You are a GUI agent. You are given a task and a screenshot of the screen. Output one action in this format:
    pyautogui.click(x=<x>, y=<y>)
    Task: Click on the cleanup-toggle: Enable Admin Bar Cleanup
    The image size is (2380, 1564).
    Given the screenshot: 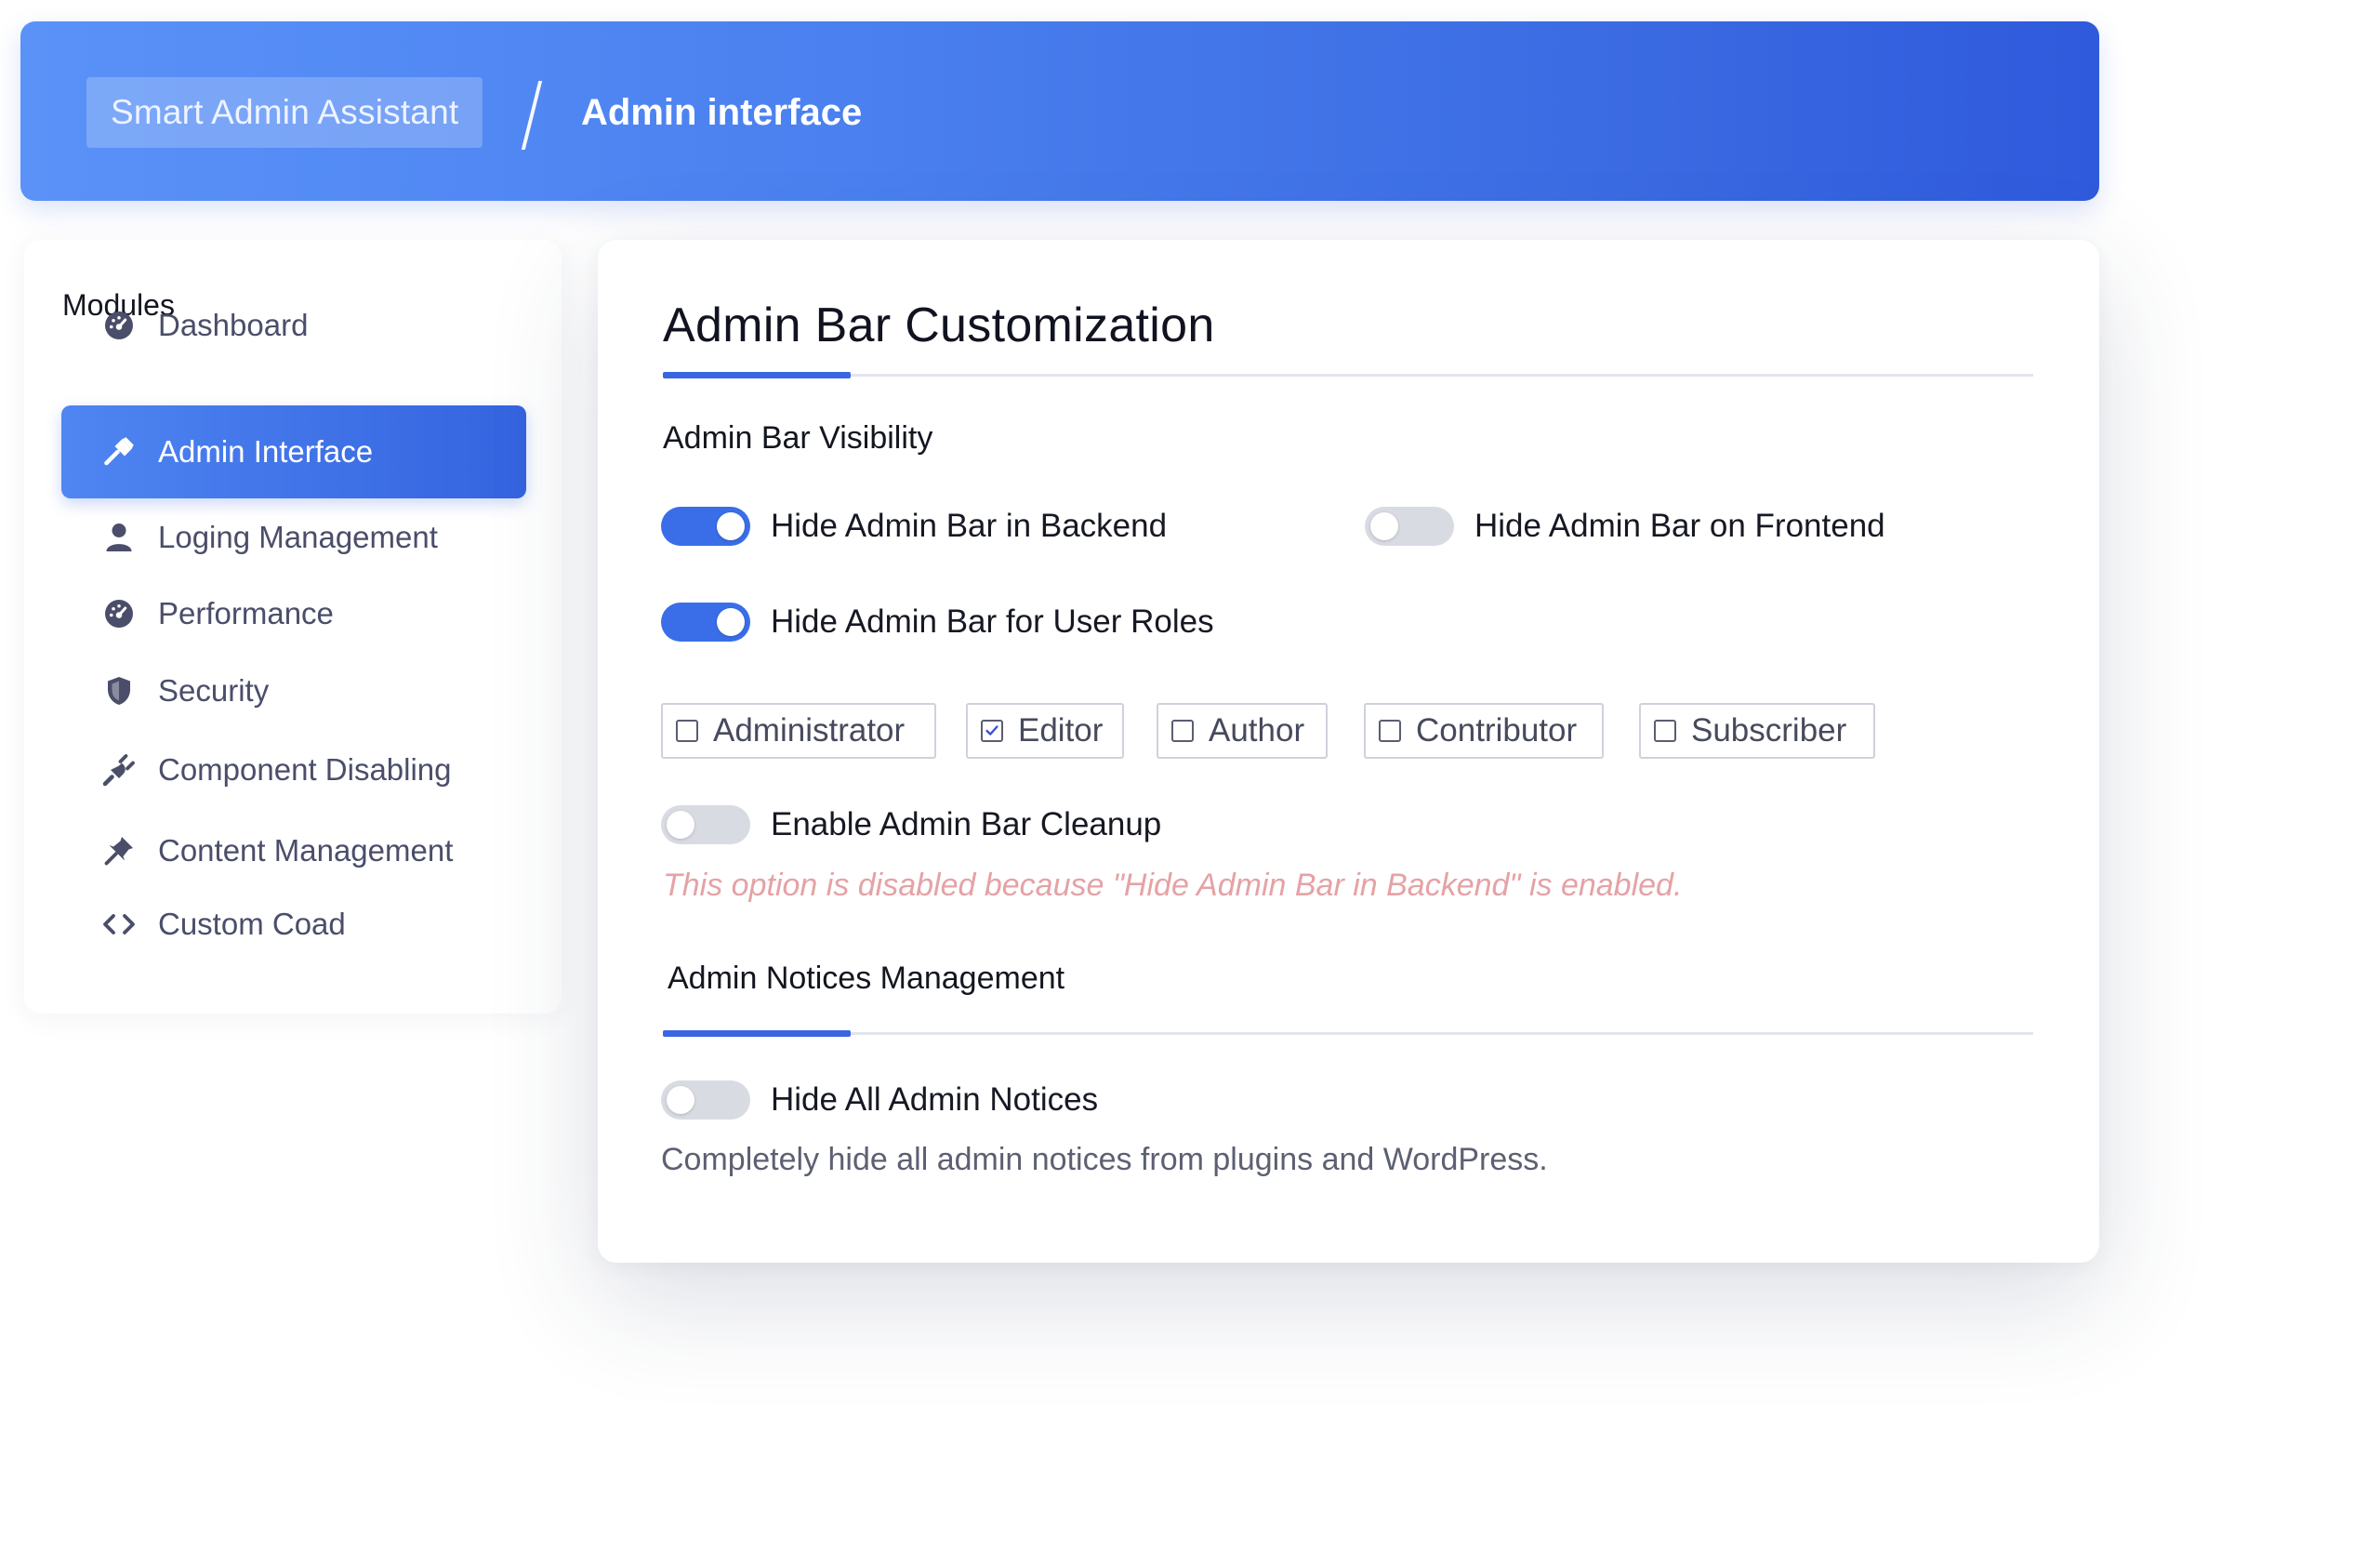 What is the action you would take?
    pyautogui.click(x=911, y=825)
    